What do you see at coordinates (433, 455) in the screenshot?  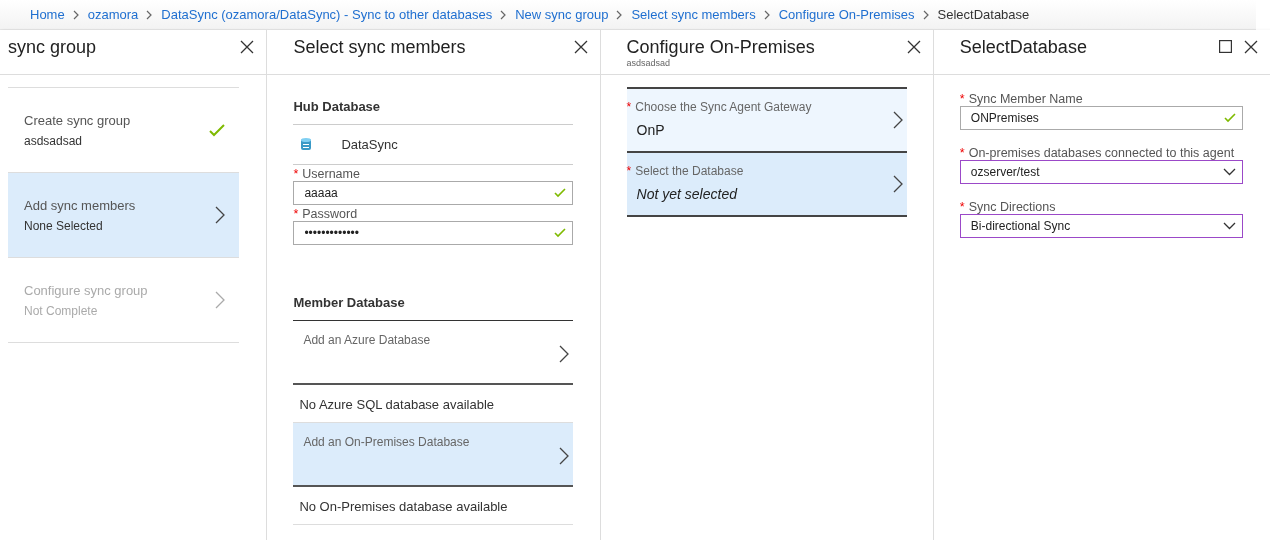 I see `add-database-item: Add an On-Premises Database` at bounding box center [433, 455].